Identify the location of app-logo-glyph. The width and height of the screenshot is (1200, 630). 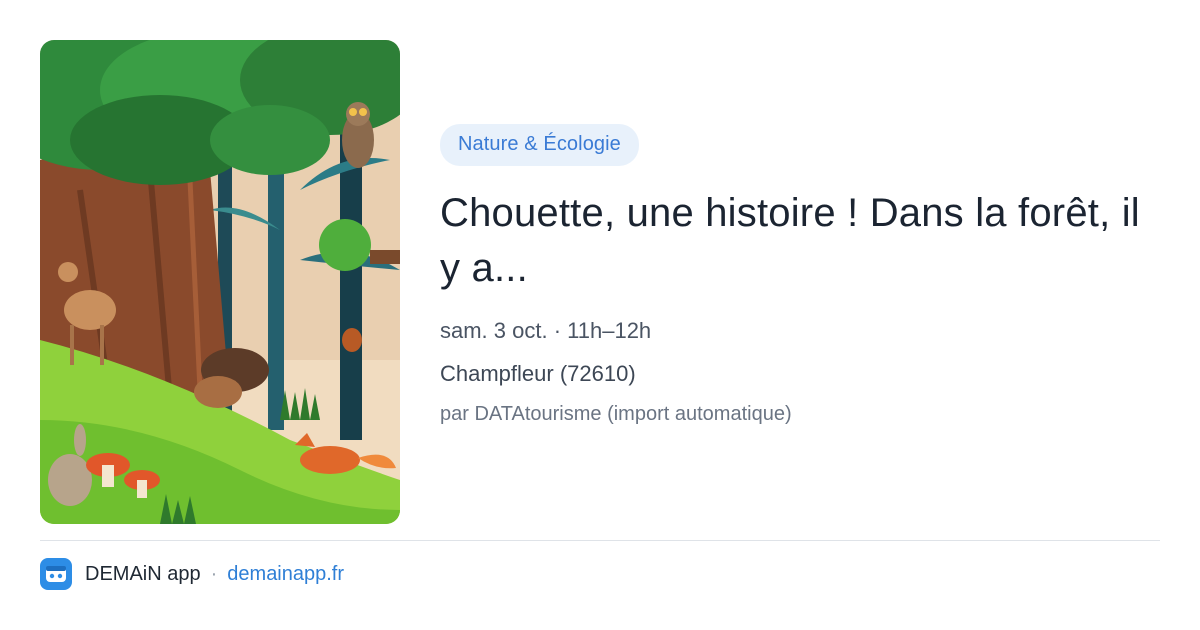
(56, 574).